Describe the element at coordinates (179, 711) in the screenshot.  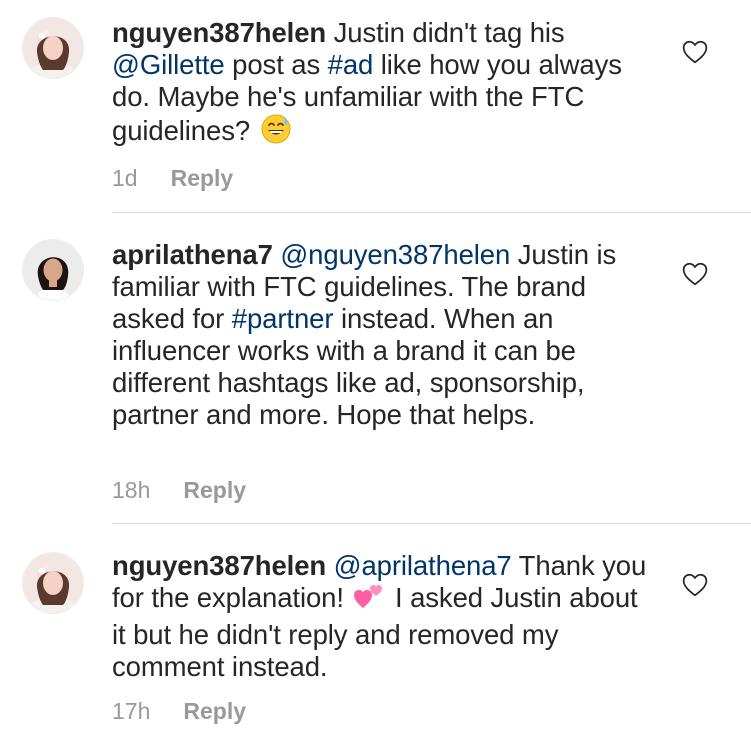
I see `comment-meta: 17h Reply` at that location.